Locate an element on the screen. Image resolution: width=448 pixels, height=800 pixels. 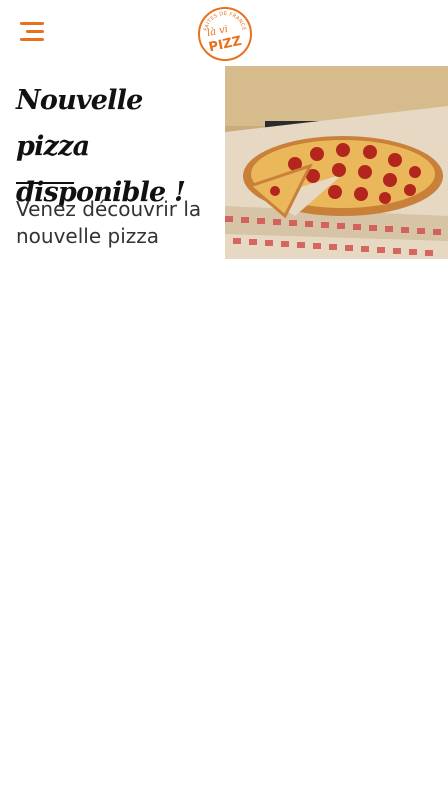
pizza-image is located at coordinates (336, 162).